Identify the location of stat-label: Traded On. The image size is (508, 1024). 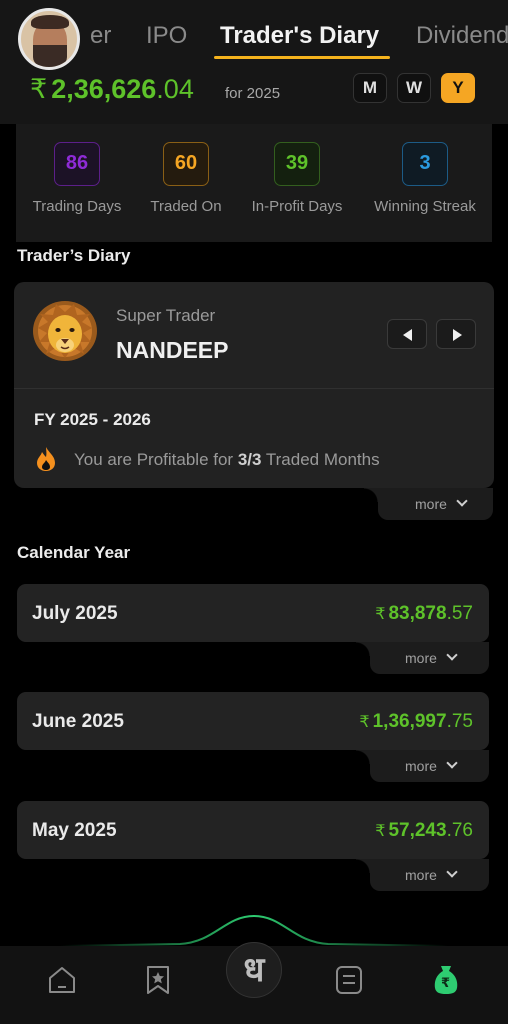
(186, 206).